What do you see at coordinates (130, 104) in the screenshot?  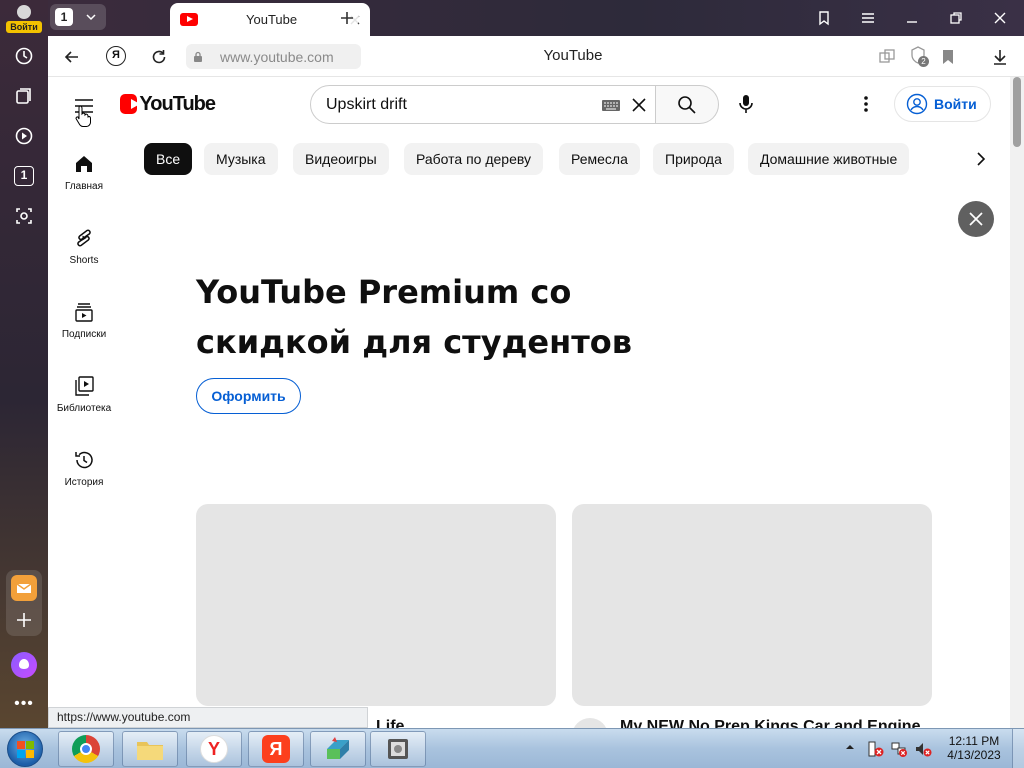 I see `youtube-logo-icon` at bounding box center [130, 104].